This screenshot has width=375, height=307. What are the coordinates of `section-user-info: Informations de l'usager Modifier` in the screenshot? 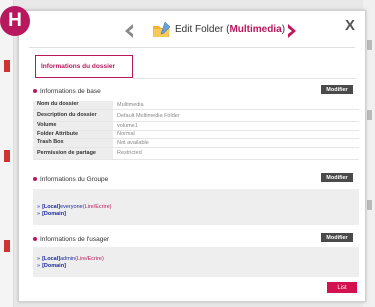 It's located at (195, 239).